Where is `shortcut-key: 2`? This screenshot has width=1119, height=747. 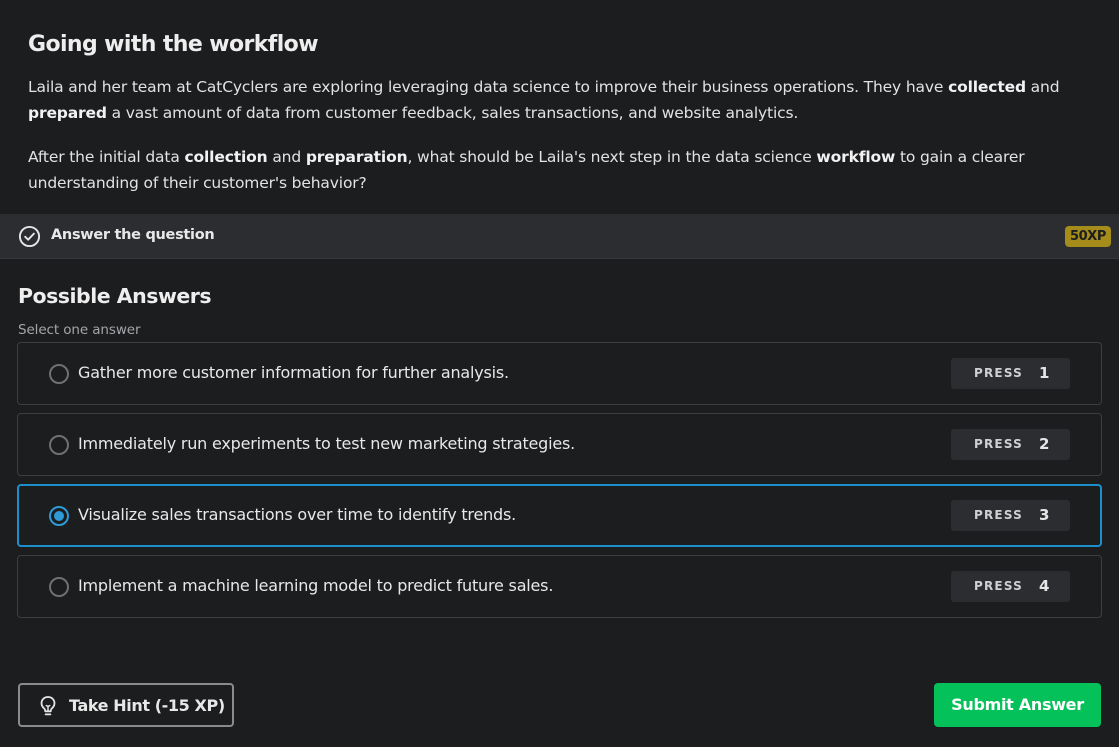 shortcut-key: 2 is located at coordinates (1044, 444).